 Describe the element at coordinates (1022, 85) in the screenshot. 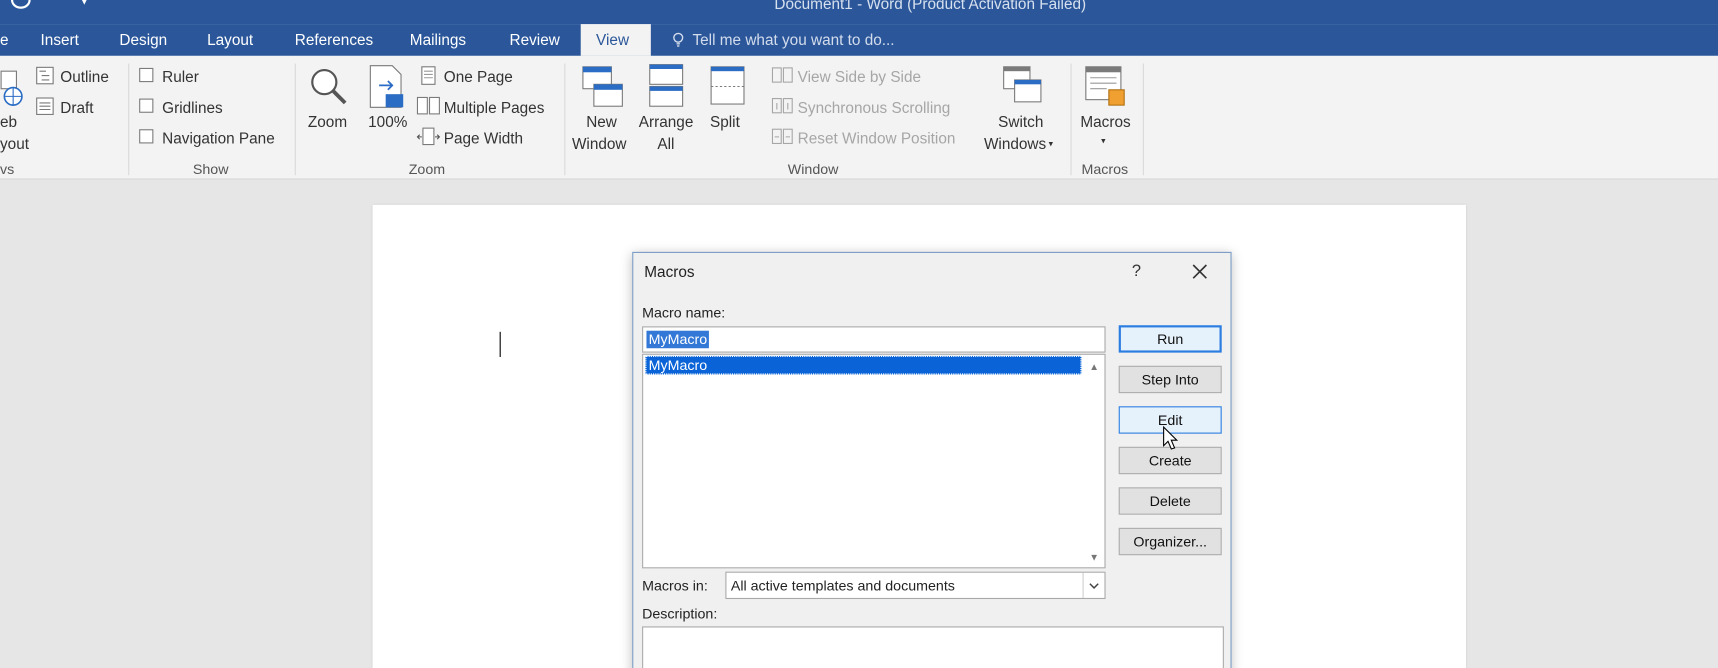

I see `switch-windows-icon` at that location.